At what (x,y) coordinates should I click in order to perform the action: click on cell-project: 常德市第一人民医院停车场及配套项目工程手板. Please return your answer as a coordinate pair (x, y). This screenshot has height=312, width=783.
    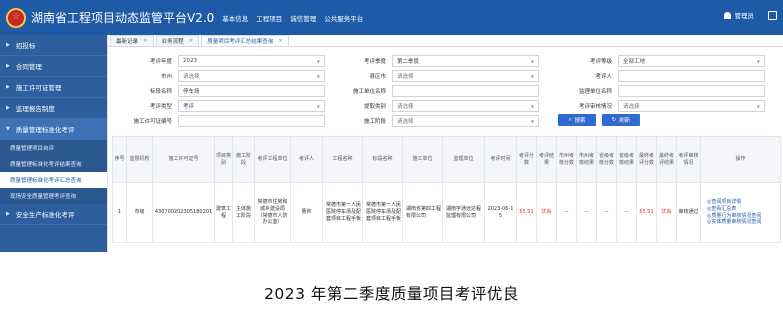
    Looking at the image, I should click on (342, 212).